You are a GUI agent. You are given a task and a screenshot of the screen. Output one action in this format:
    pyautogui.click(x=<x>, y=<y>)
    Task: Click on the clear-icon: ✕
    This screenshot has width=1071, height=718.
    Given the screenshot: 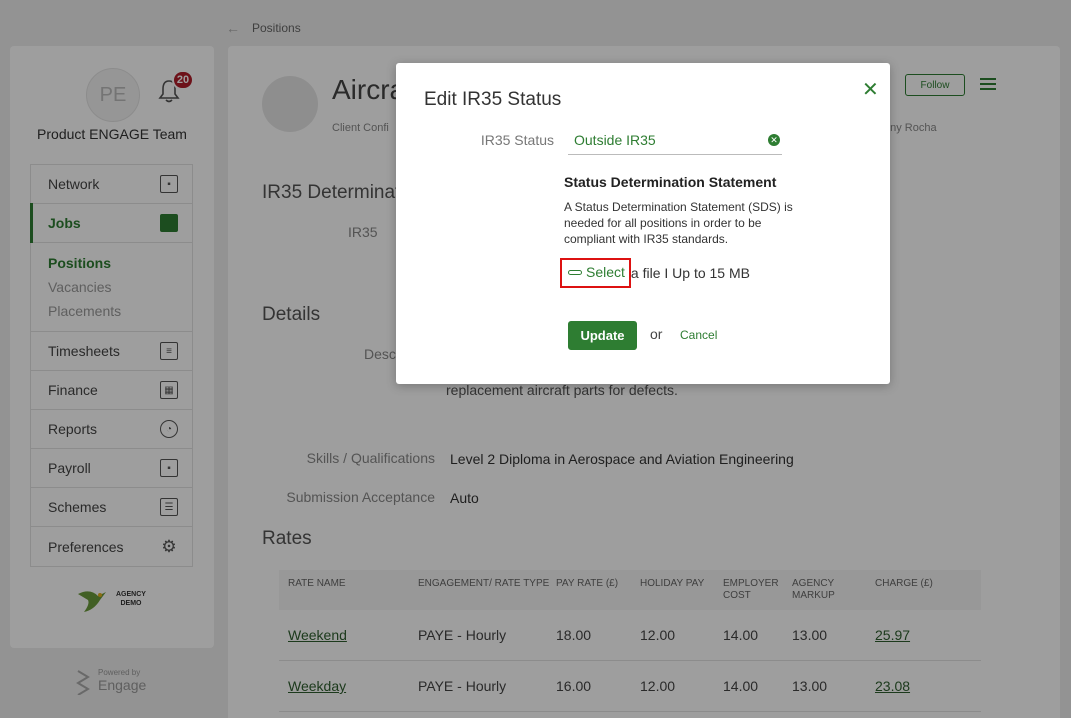 What is the action you would take?
    pyautogui.click(x=774, y=140)
    